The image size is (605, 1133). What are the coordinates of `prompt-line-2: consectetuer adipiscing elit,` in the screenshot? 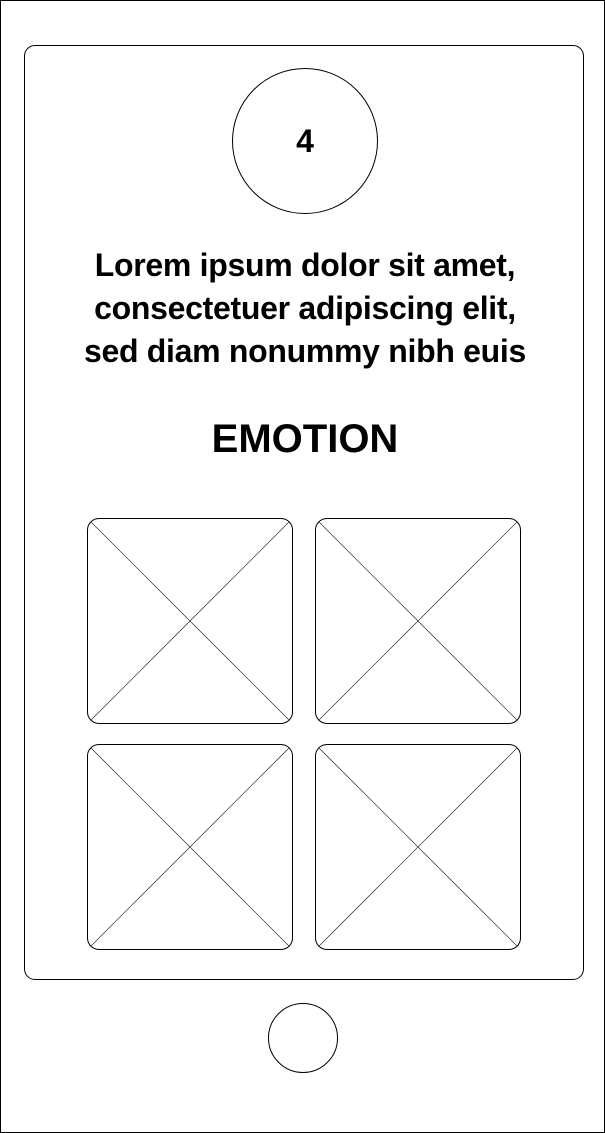 It's located at (305, 308).